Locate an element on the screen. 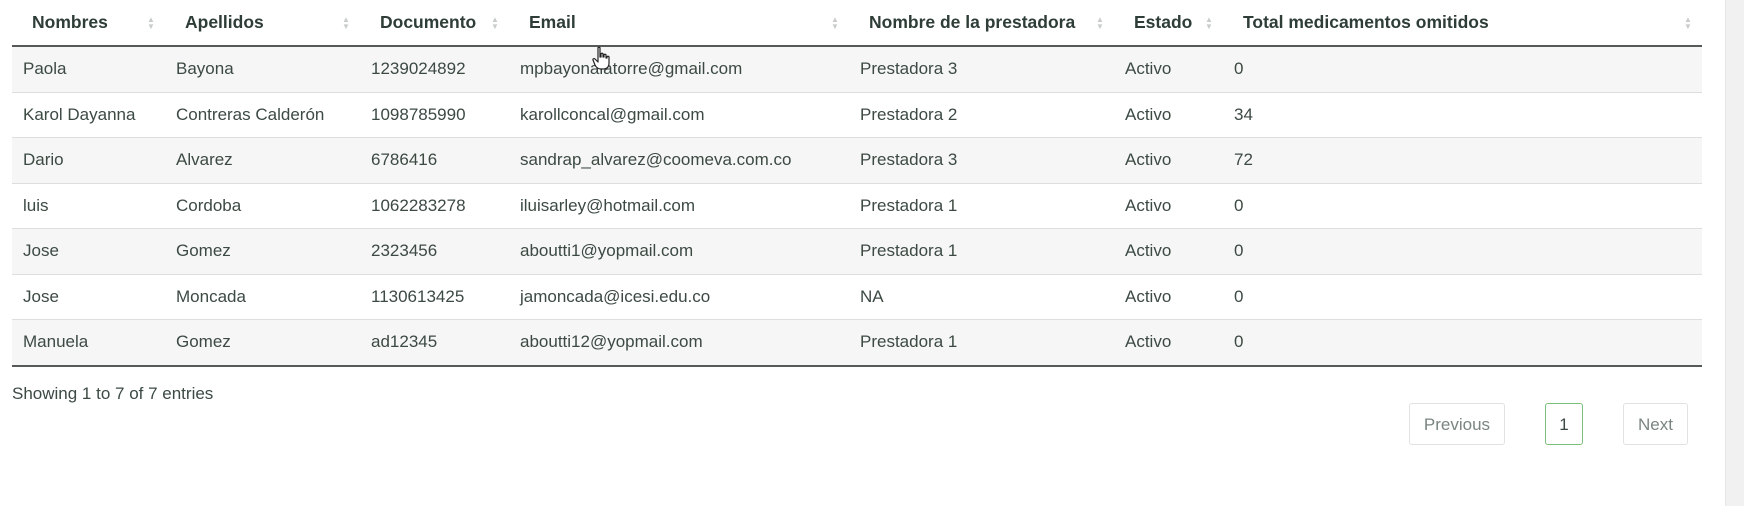 The image size is (1744, 506). column-header-label: Documento is located at coordinates (428, 22).